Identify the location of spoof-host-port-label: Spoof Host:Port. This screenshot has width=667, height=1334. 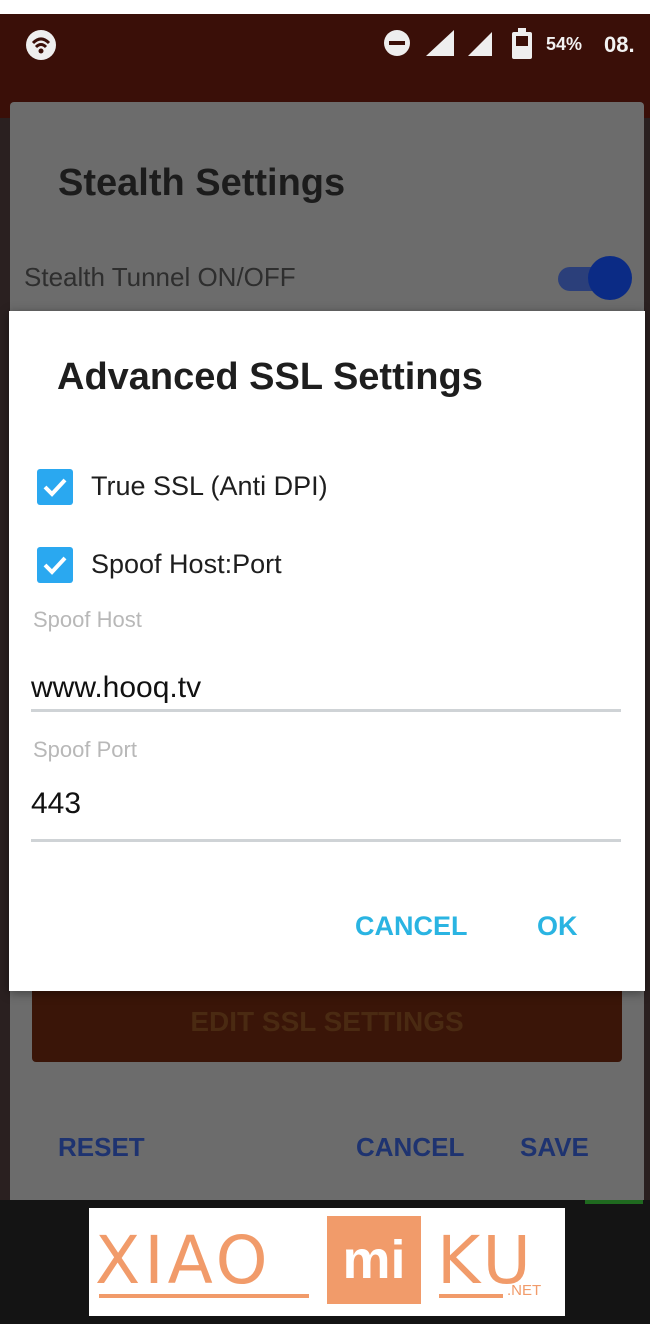
(186, 564).